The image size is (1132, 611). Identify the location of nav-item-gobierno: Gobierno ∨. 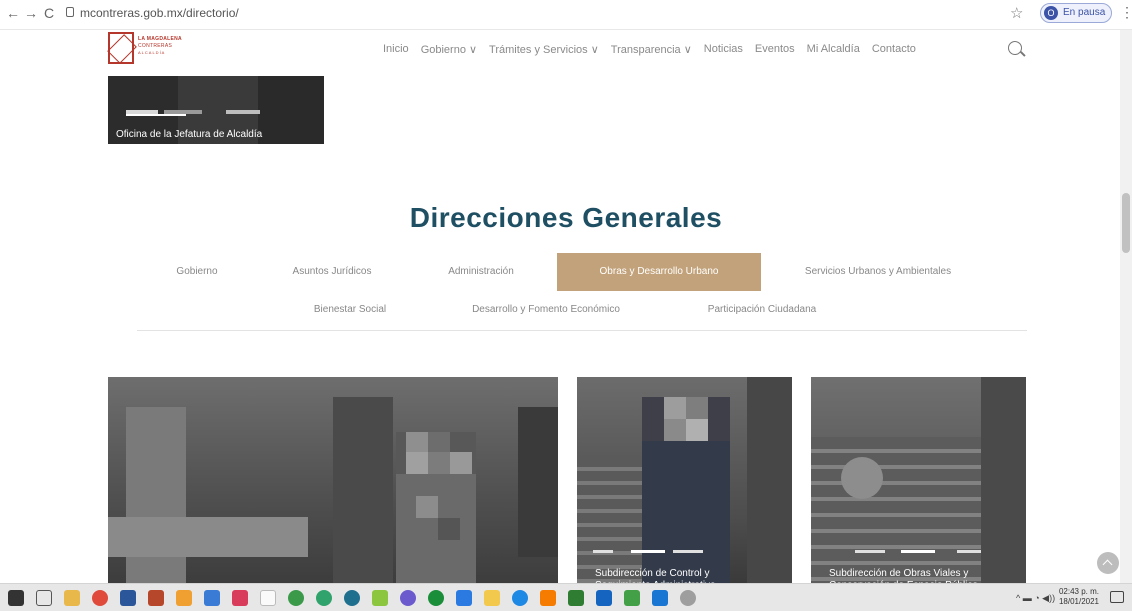
(449, 52).